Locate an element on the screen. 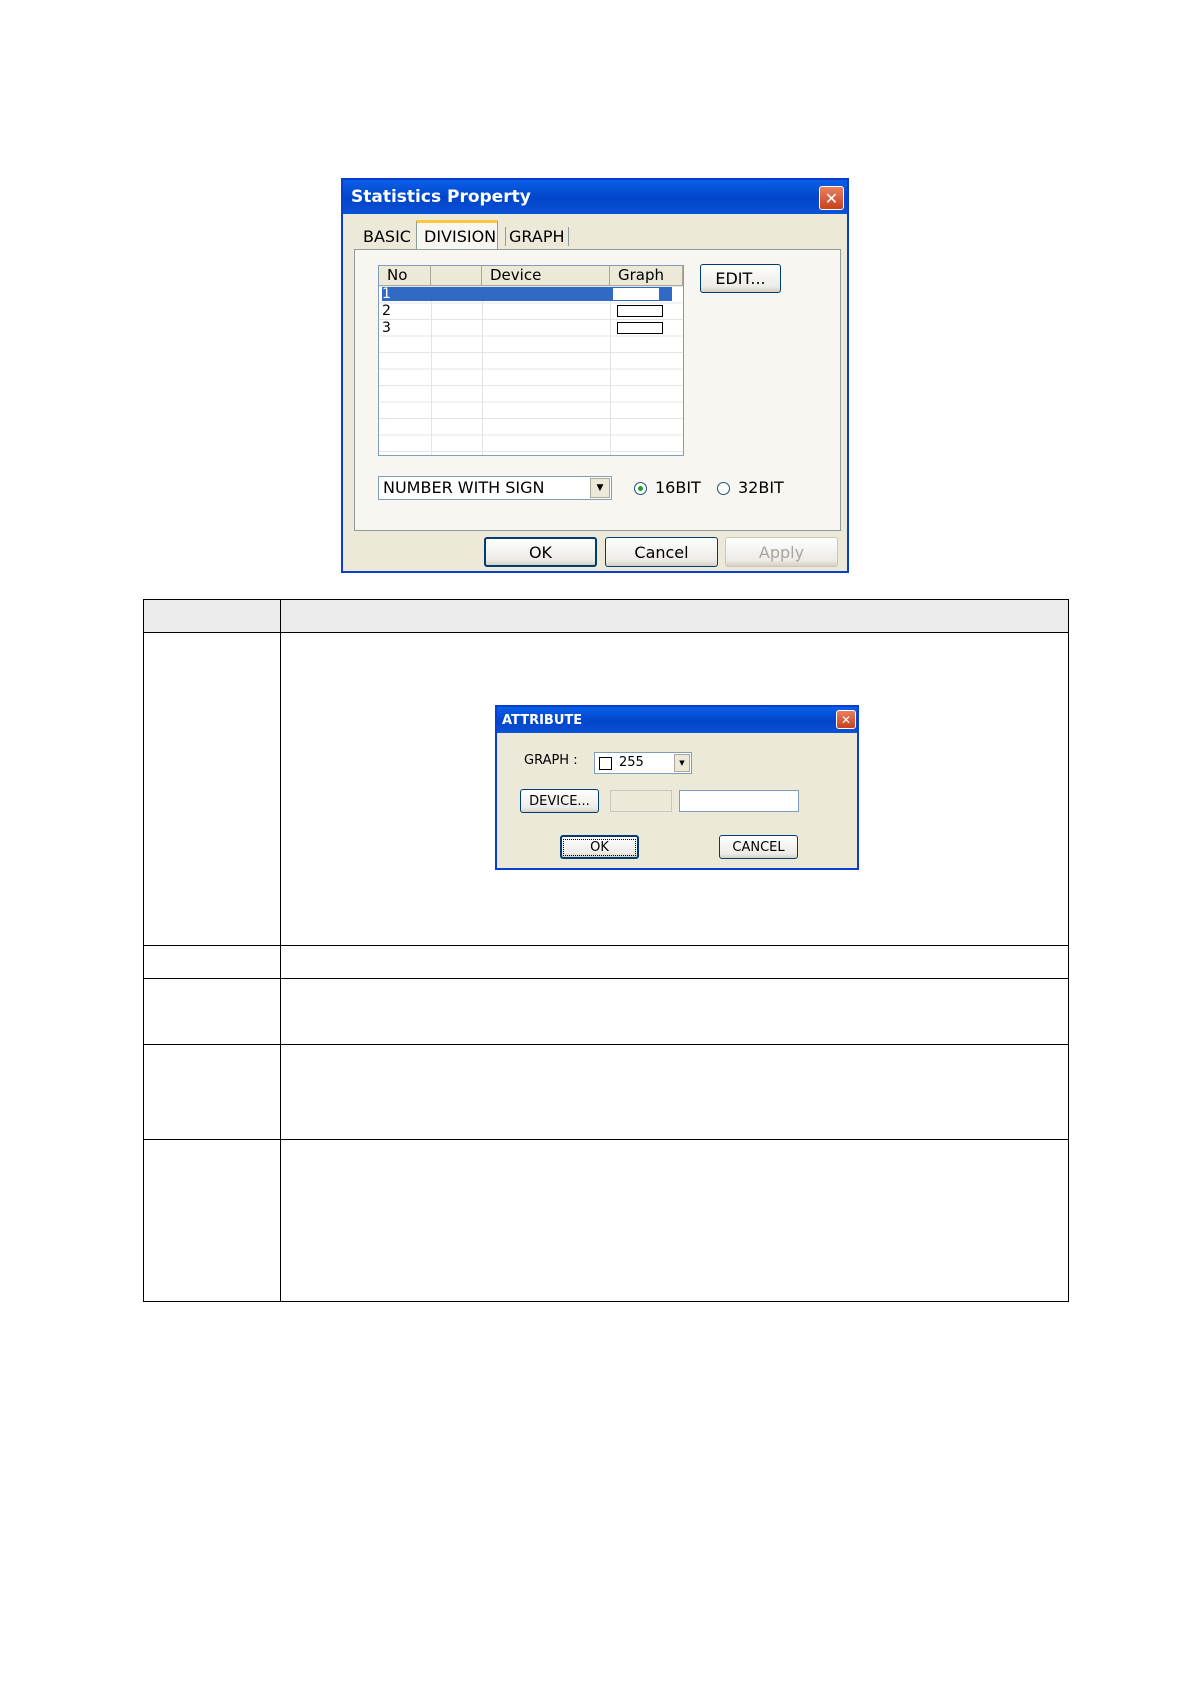 This screenshot has height=1684, width=1191. device-type-field is located at coordinates (641, 801).